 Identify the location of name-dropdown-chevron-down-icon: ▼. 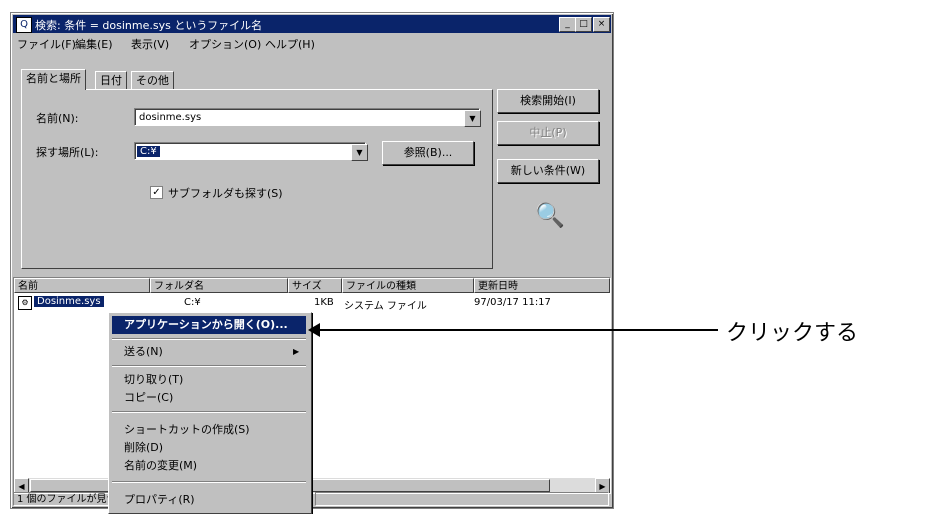
(472, 118).